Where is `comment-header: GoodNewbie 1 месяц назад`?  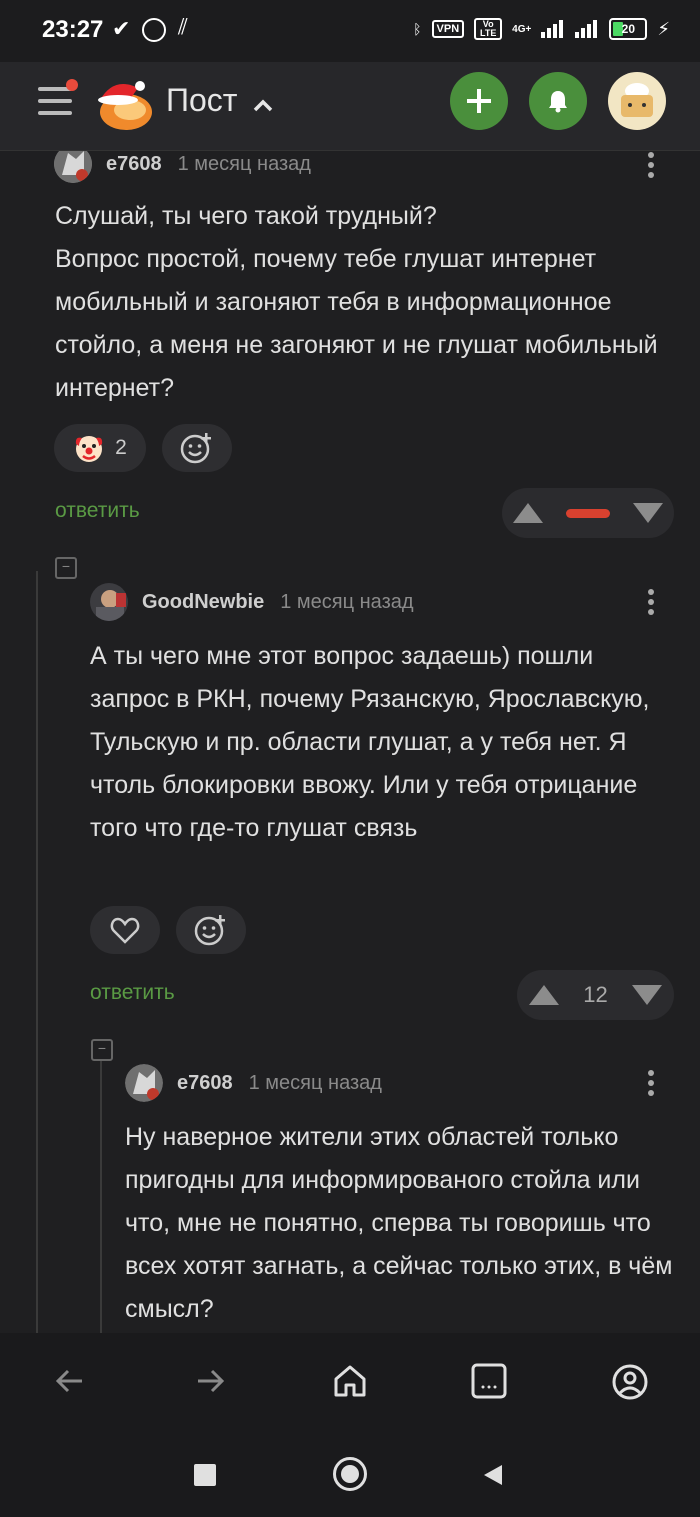
comment-header: GoodNewbie 1 месяц назад is located at coordinates (252, 602).